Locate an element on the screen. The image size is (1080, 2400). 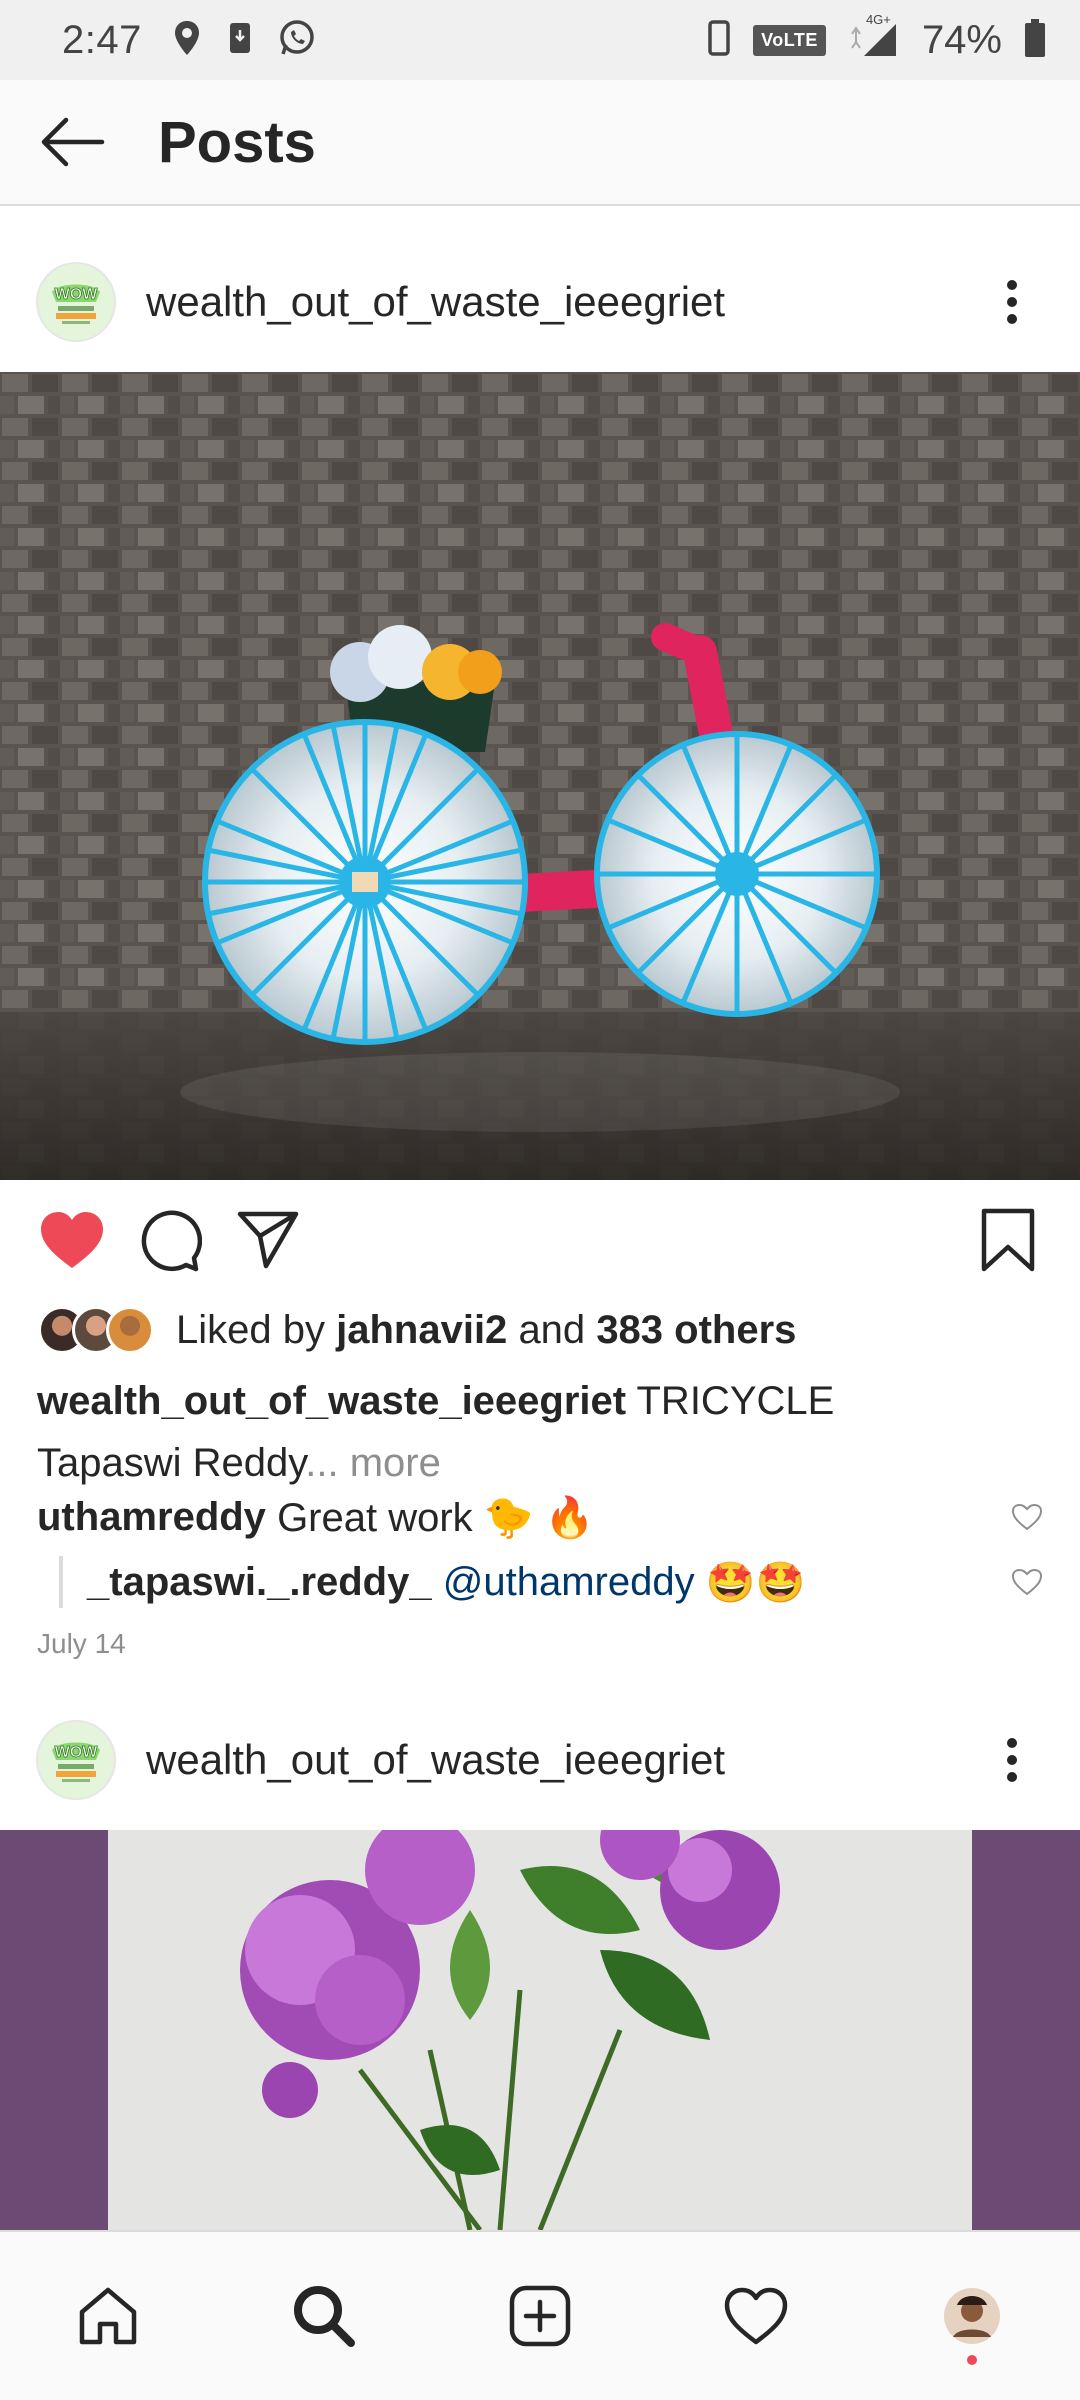
reply-text: 🤩🤩 is located at coordinates (755, 1582).